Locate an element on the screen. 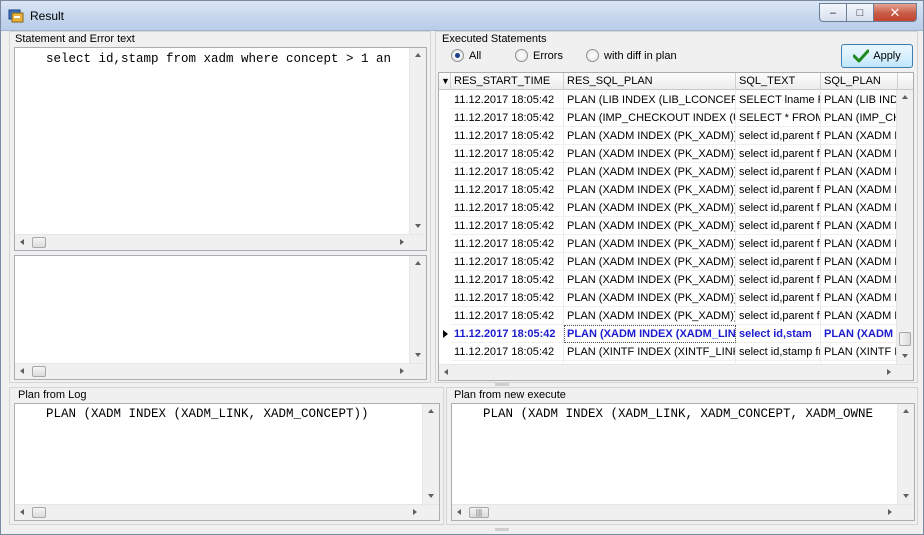 This screenshot has height=535, width=924. col-header-sql-plan: SQL_PLAN is located at coordinates (859, 81).